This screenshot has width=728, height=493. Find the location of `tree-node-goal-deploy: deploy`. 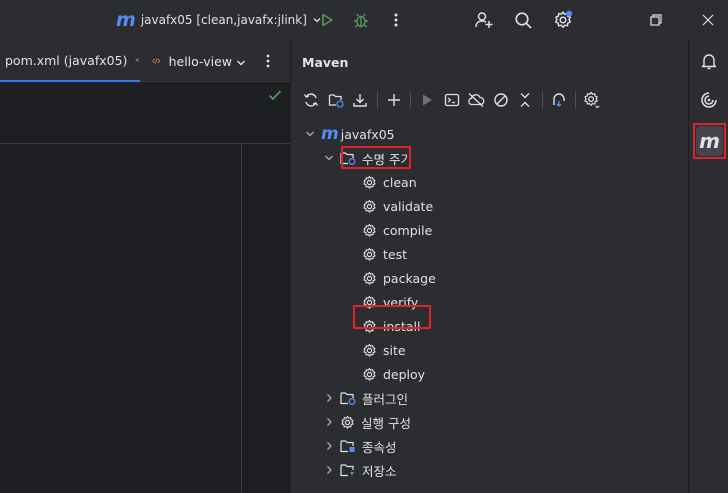

tree-node-goal-deploy: deploy is located at coordinates (393, 374).